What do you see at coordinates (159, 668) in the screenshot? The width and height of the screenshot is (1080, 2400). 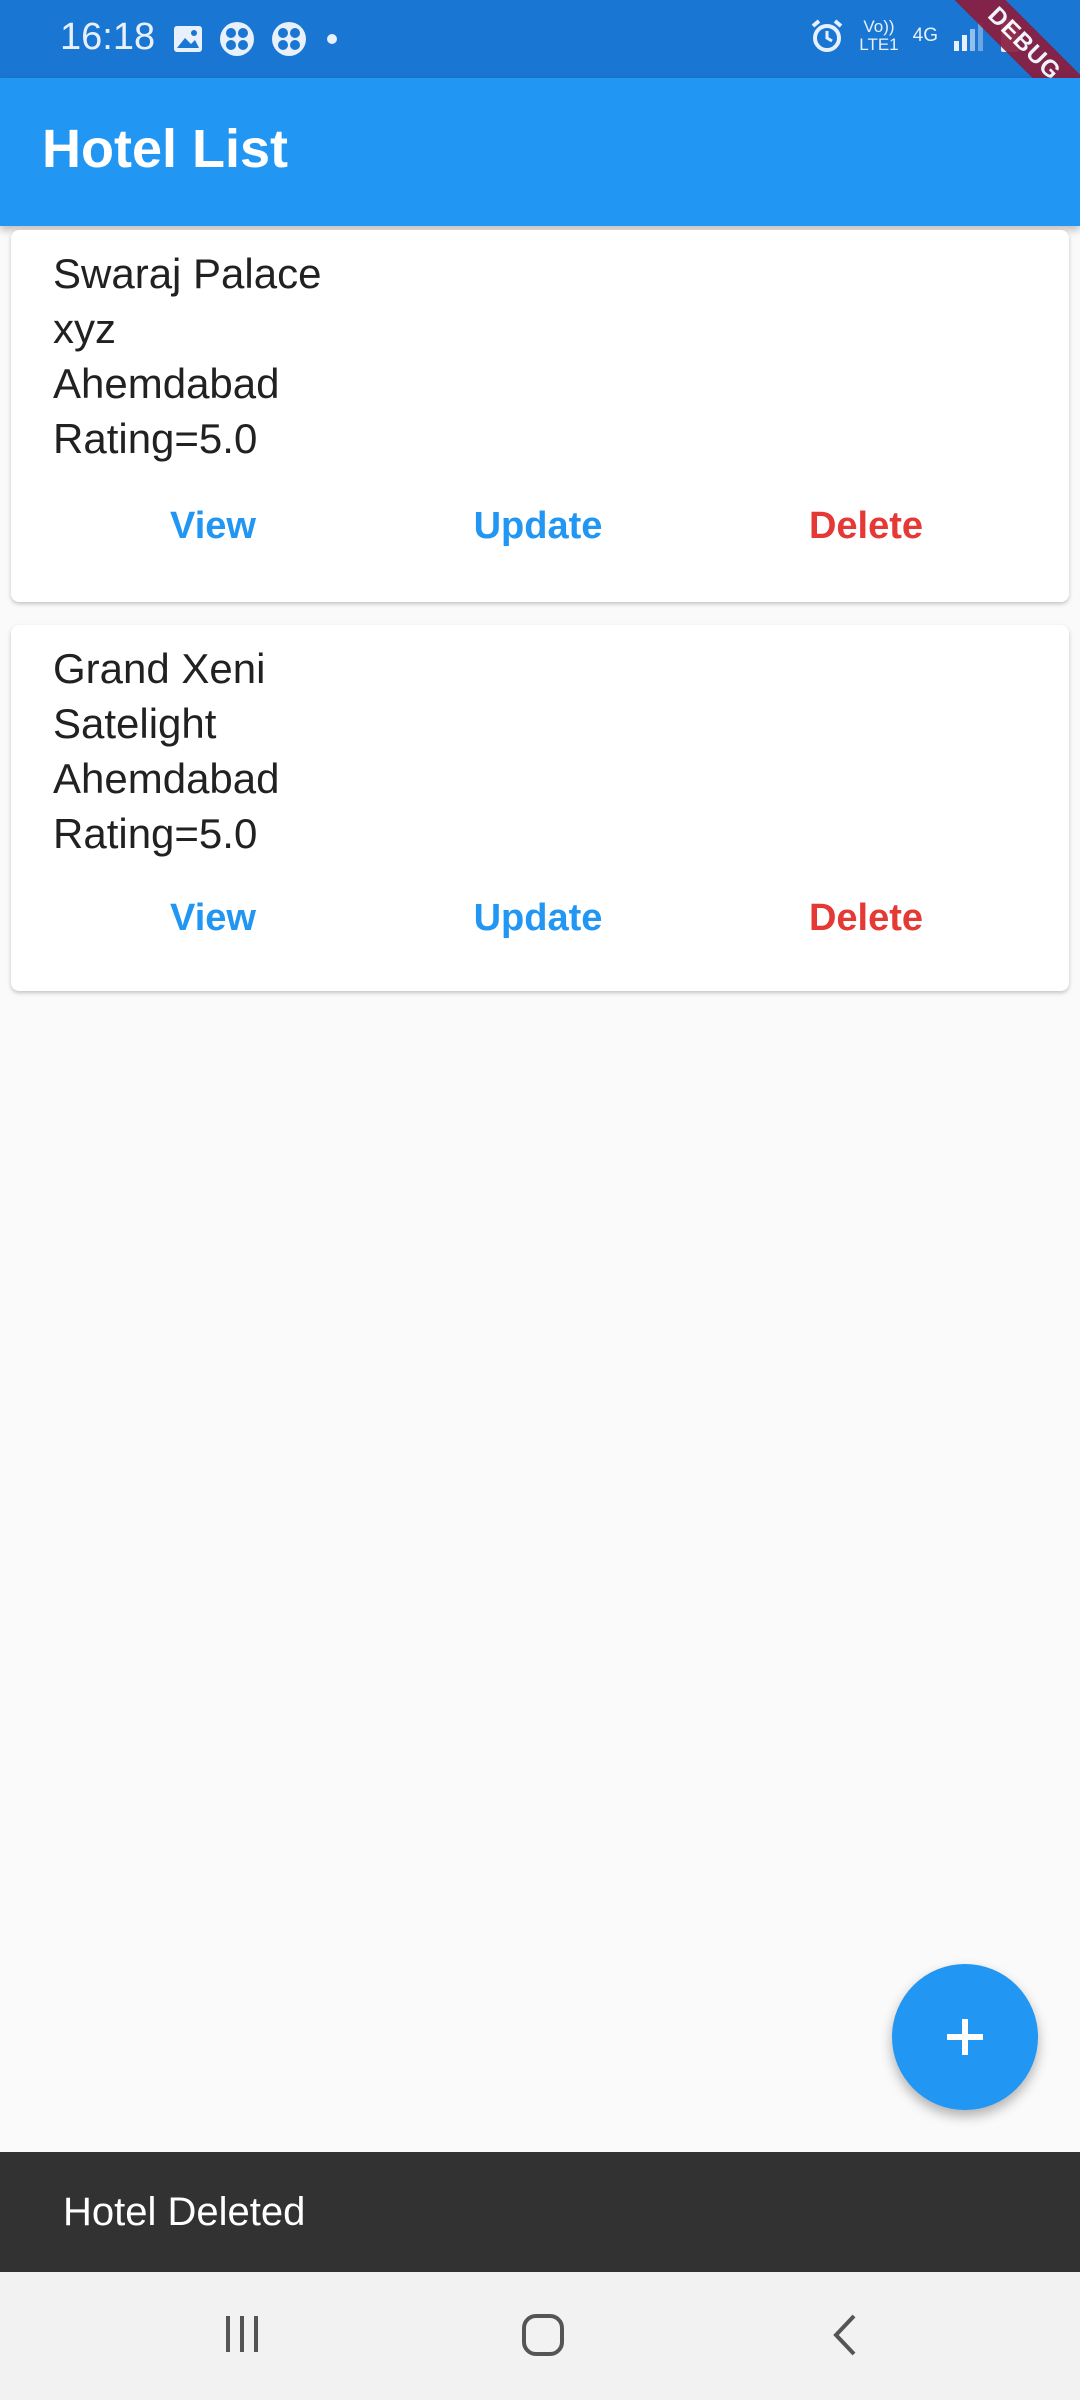 I see `hotel-name: Grand Xeni` at bounding box center [159, 668].